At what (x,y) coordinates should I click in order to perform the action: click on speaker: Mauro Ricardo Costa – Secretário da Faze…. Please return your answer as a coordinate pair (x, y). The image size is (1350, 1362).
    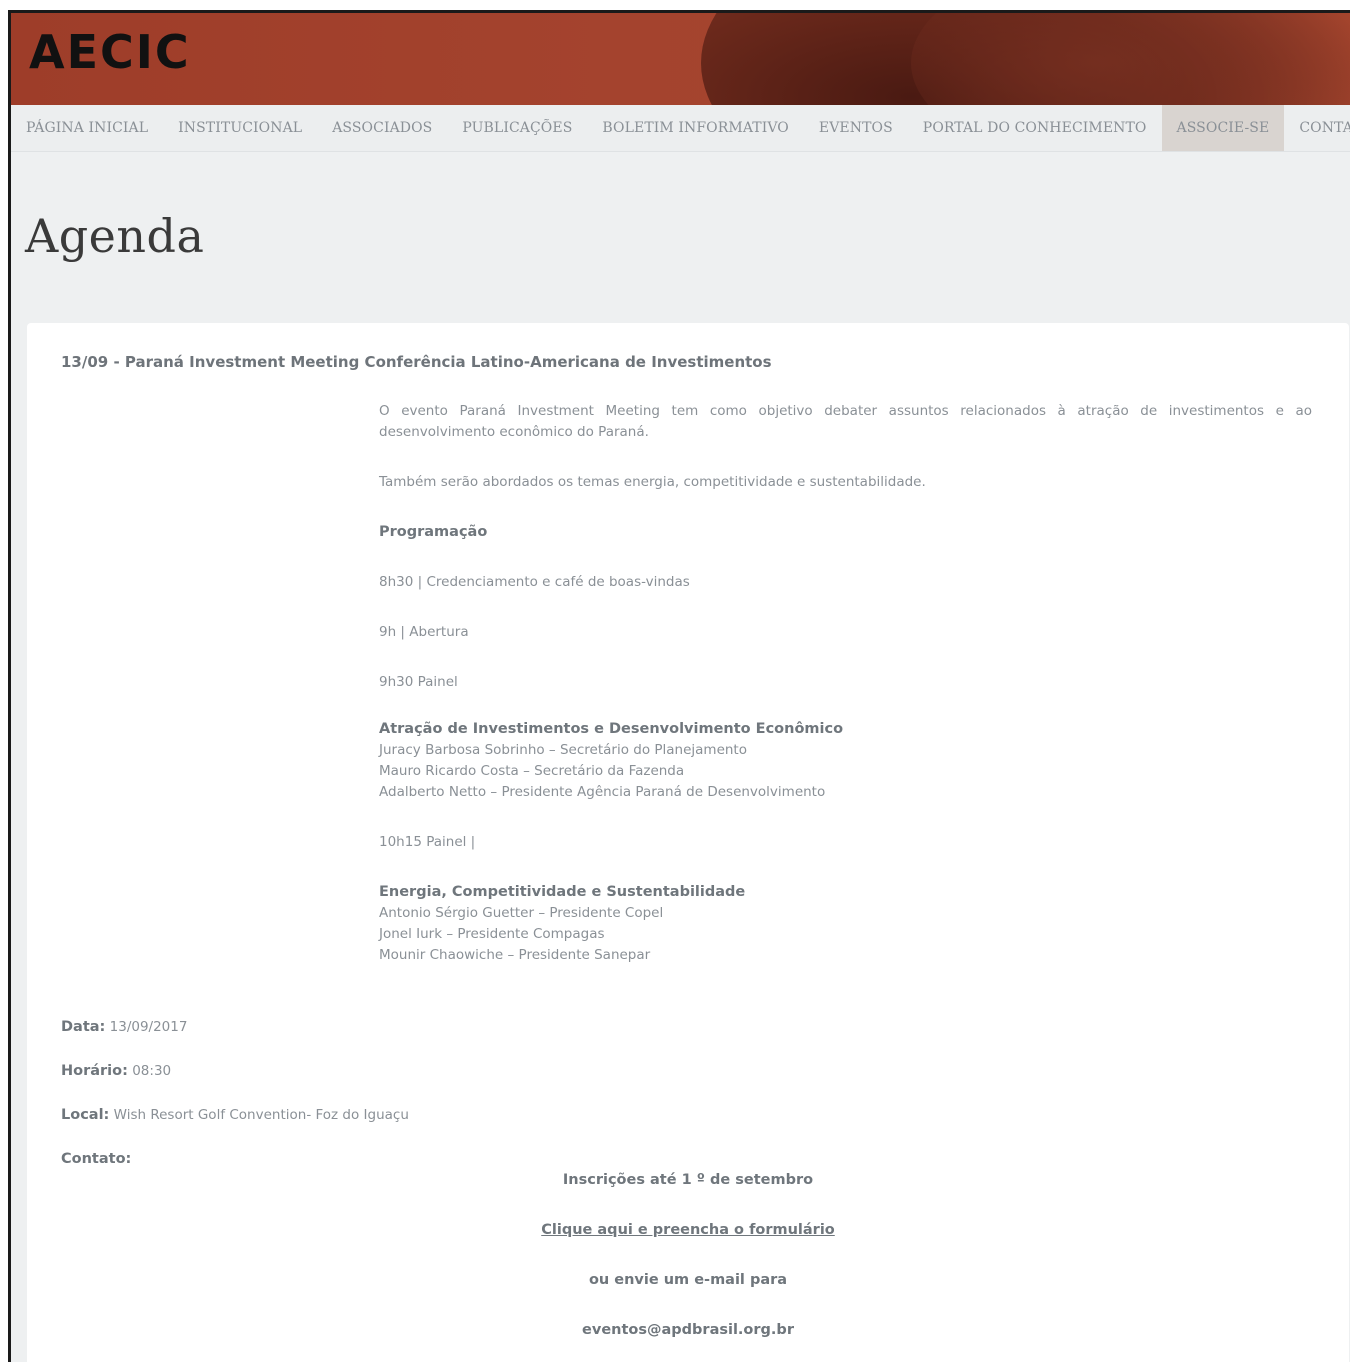
    Looking at the image, I should click on (532, 771).